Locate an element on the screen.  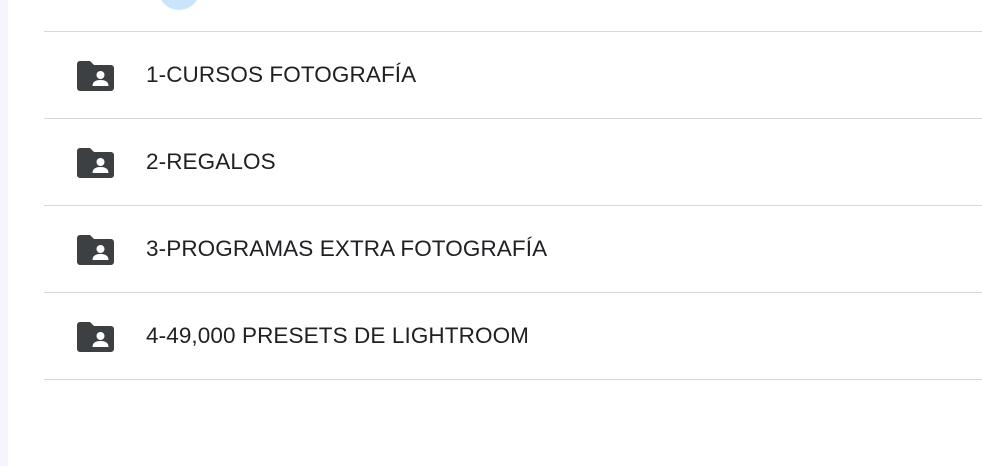
folder-name: 3-PROGRAMAS EXTRA FOTOGRAFÍA is located at coordinates (347, 248).